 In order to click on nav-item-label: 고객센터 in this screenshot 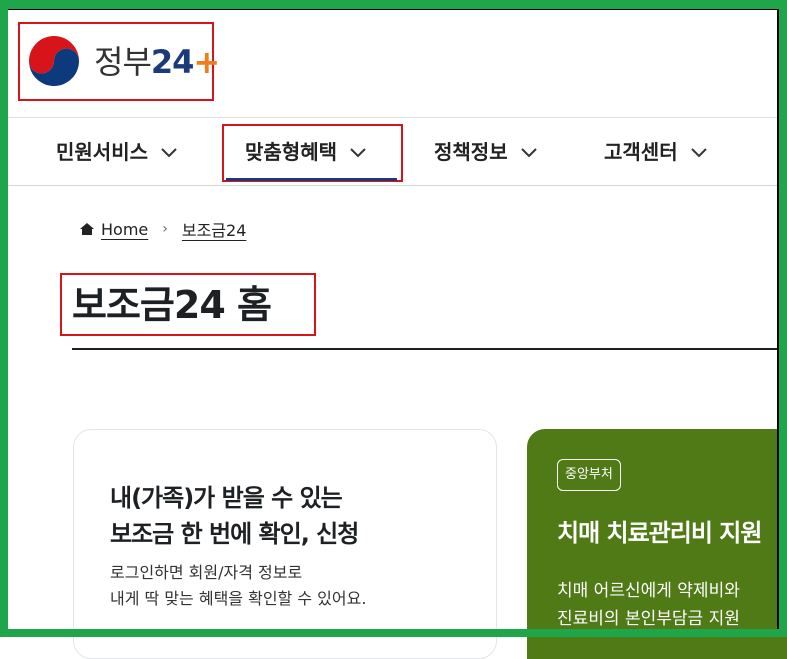, I will do `click(641, 152)`.